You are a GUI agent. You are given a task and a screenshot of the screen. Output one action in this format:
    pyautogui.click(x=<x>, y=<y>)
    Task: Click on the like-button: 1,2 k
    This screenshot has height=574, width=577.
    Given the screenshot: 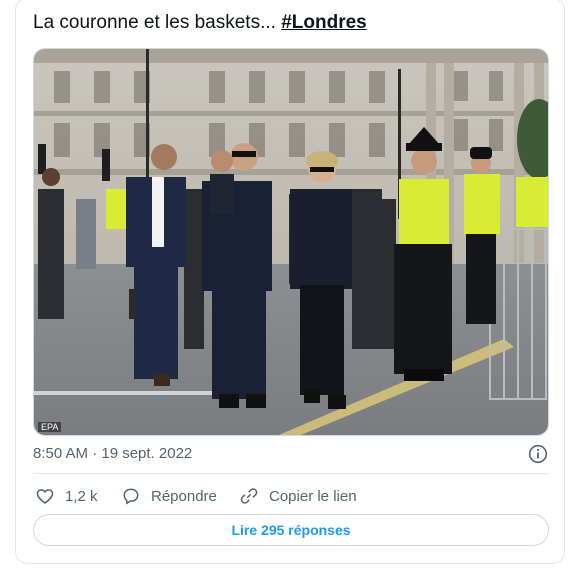 What is the action you would take?
    pyautogui.click(x=66, y=496)
    